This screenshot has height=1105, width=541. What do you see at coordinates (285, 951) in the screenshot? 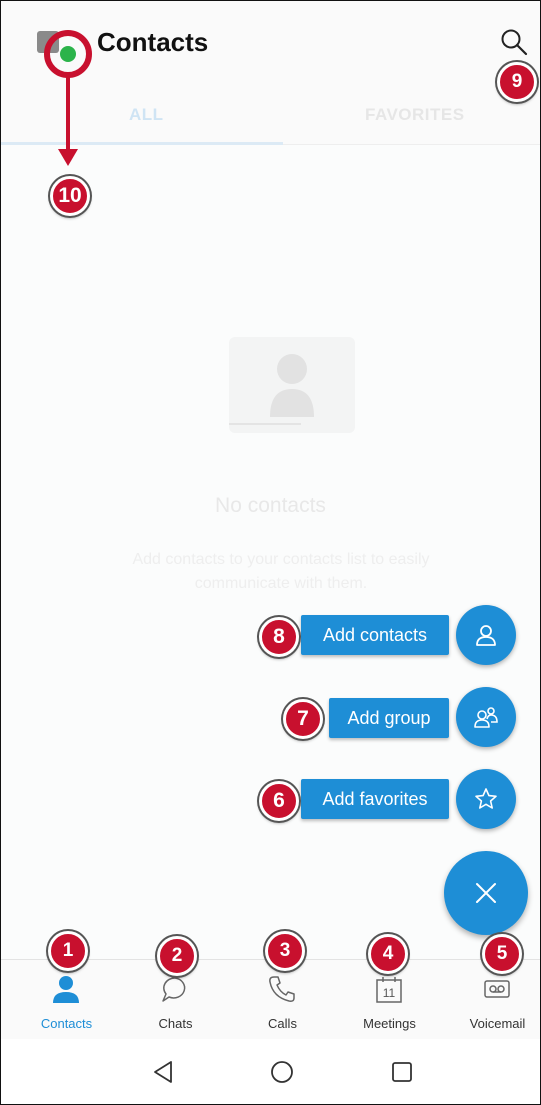
I see `callout-badge-3: 3` at bounding box center [285, 951].